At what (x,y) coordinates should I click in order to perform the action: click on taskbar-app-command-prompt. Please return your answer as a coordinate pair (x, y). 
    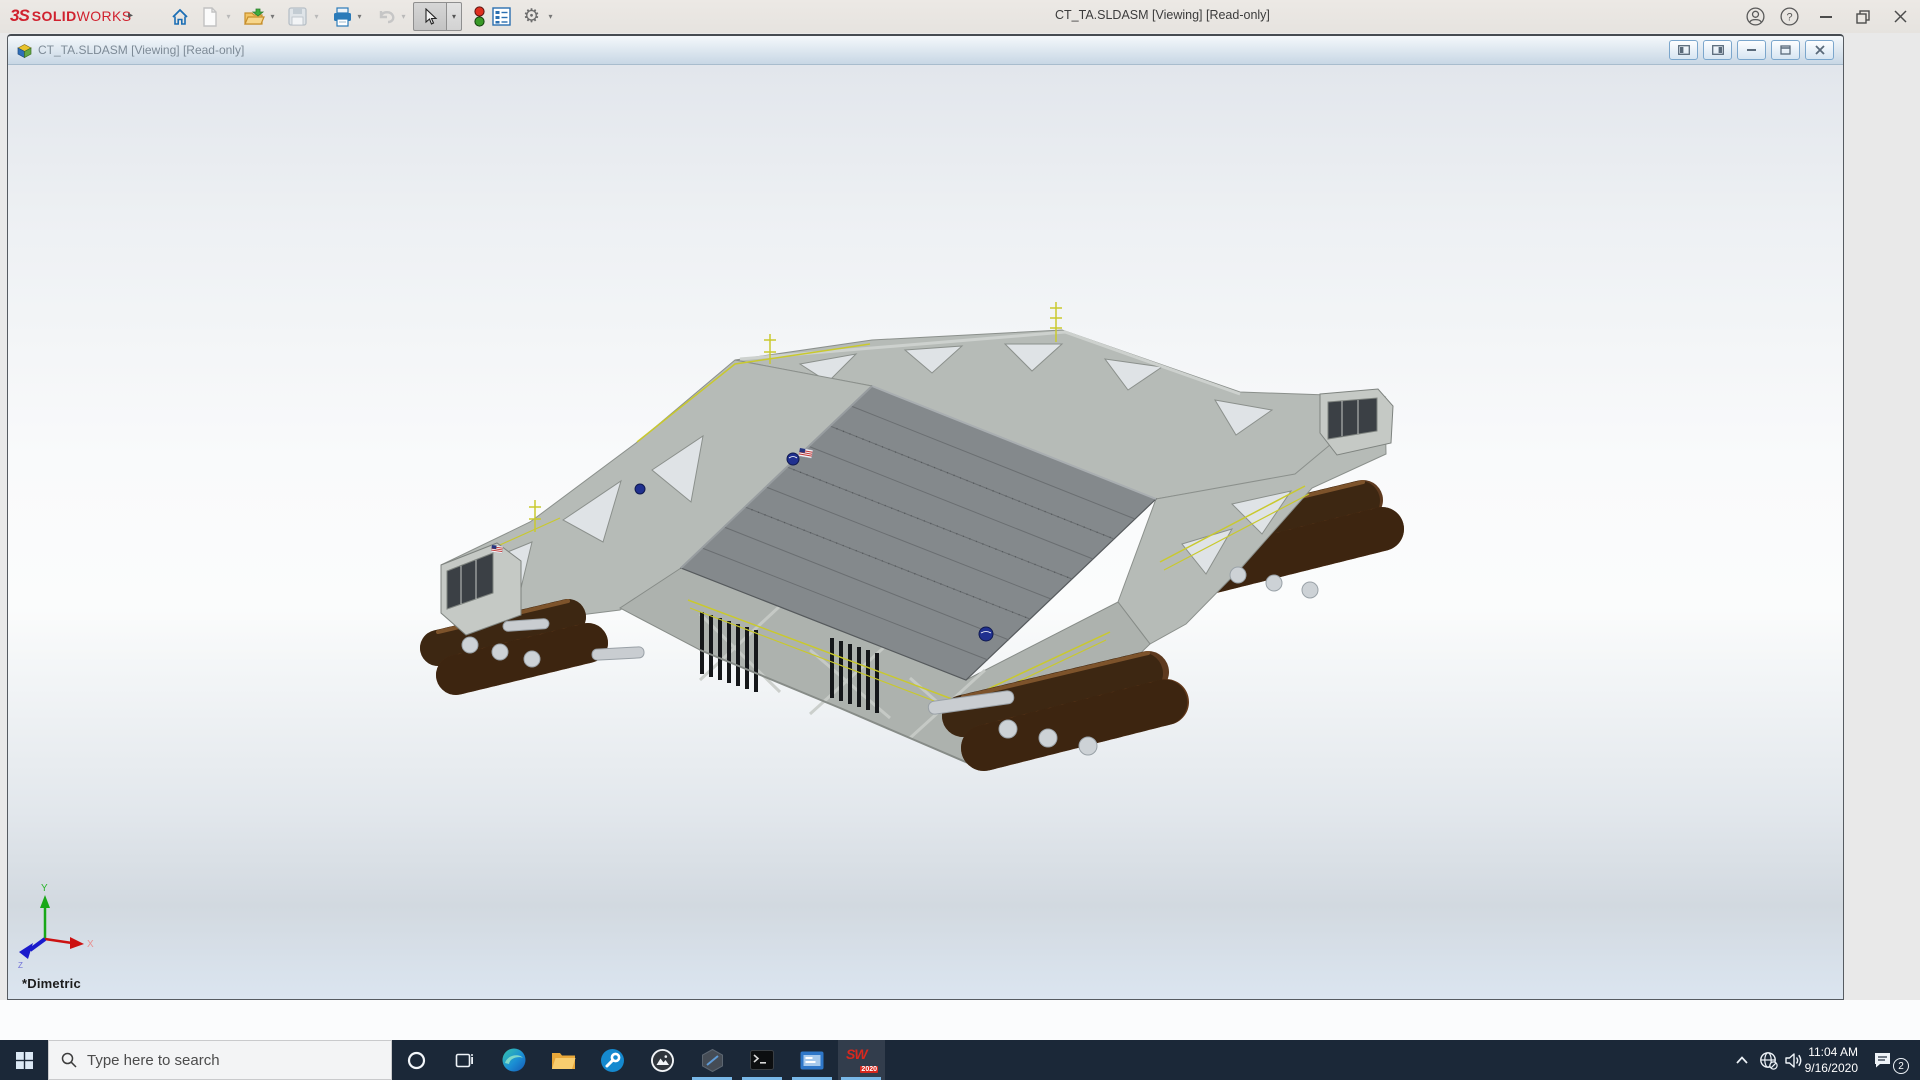
    Looking at the image, I should click on (762, 1060).